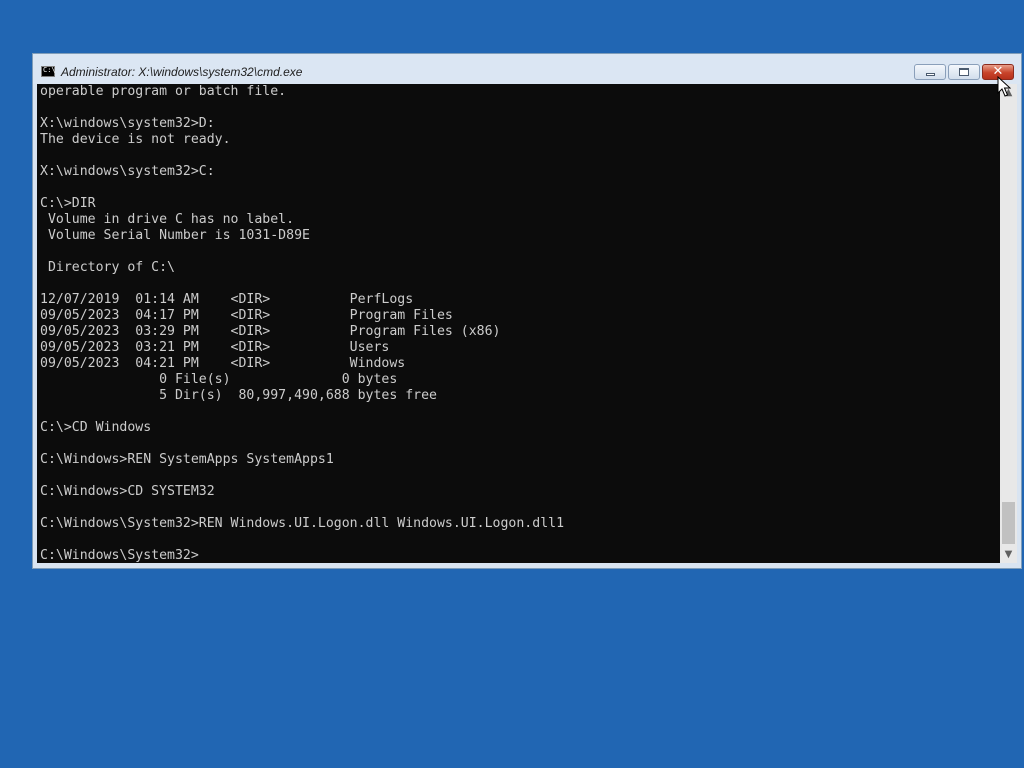 Image resolution: width=1024 pixels, height=768 pixels. What do you see at coordinates (127, 171) in the screenshot?
I see `console-line: X:\windows\system32>C:` at bounding box center [127, 171].